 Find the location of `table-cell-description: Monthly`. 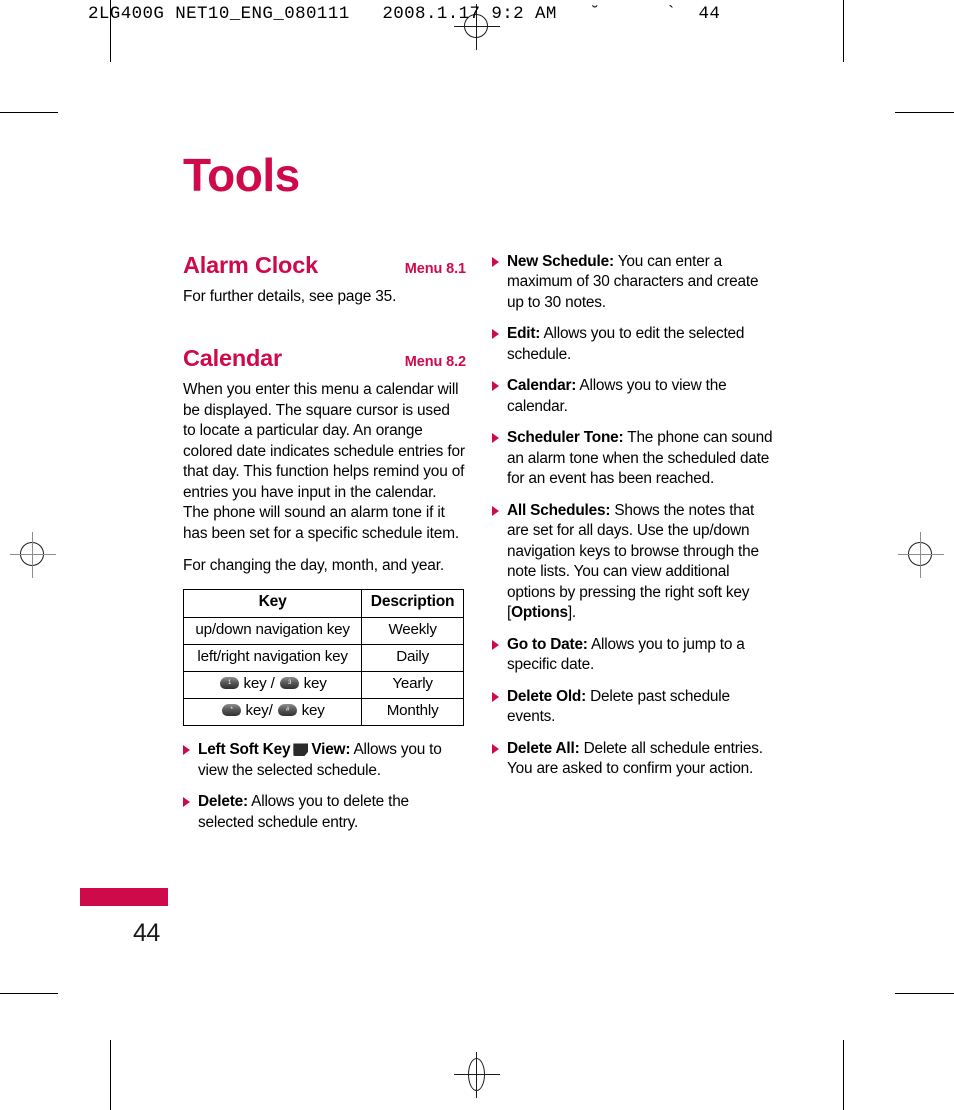

table-cell-description: Monthly is located at coordinates (412, 712).